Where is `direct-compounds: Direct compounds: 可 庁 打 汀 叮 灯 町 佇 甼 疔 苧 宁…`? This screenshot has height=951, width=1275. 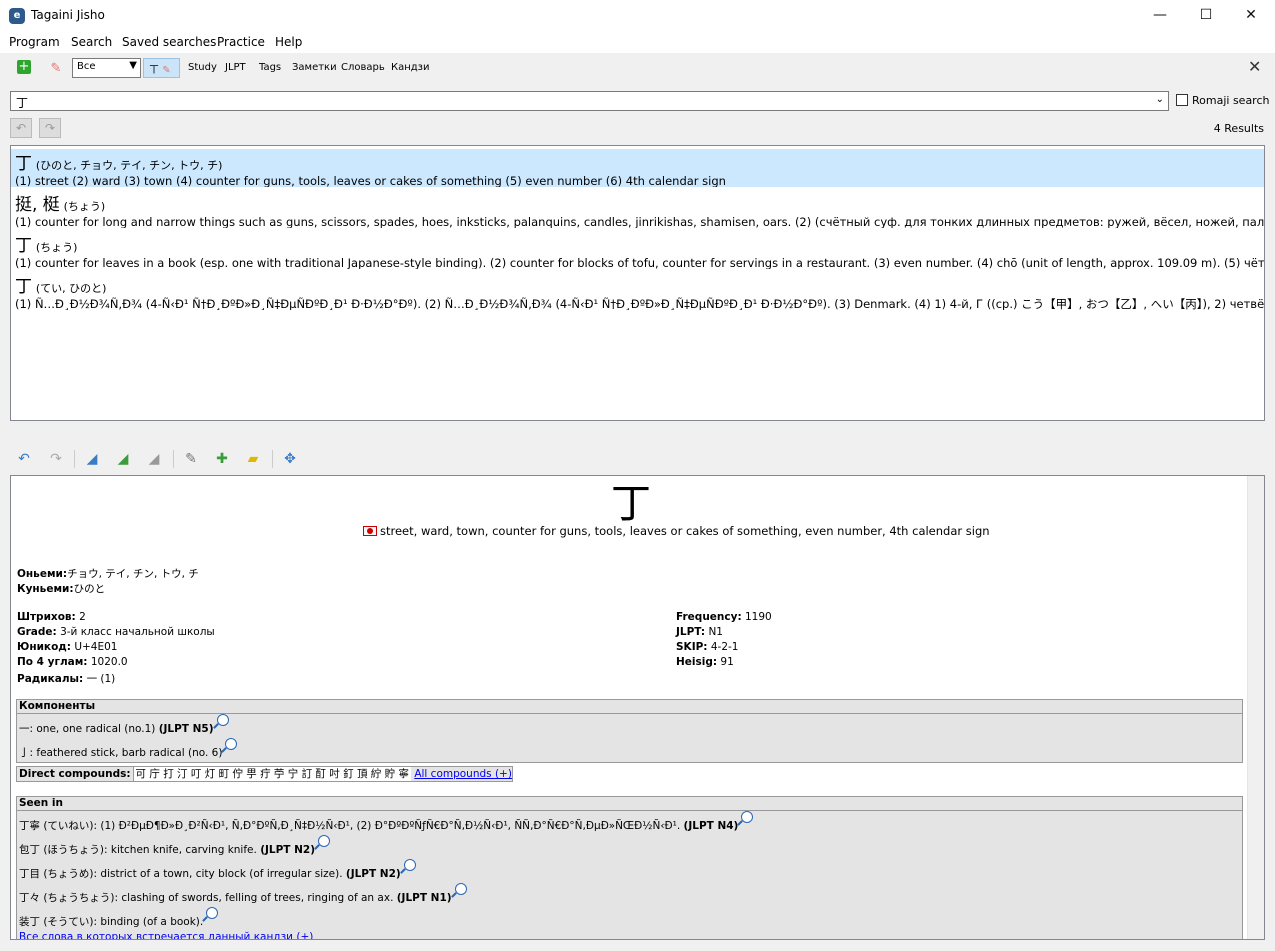 direct-compounds: Direct compounds: 可 庁 打 汀 叮 灯 町 佇 甼 疔 苧 宁… is located at coordinates (264, 774).